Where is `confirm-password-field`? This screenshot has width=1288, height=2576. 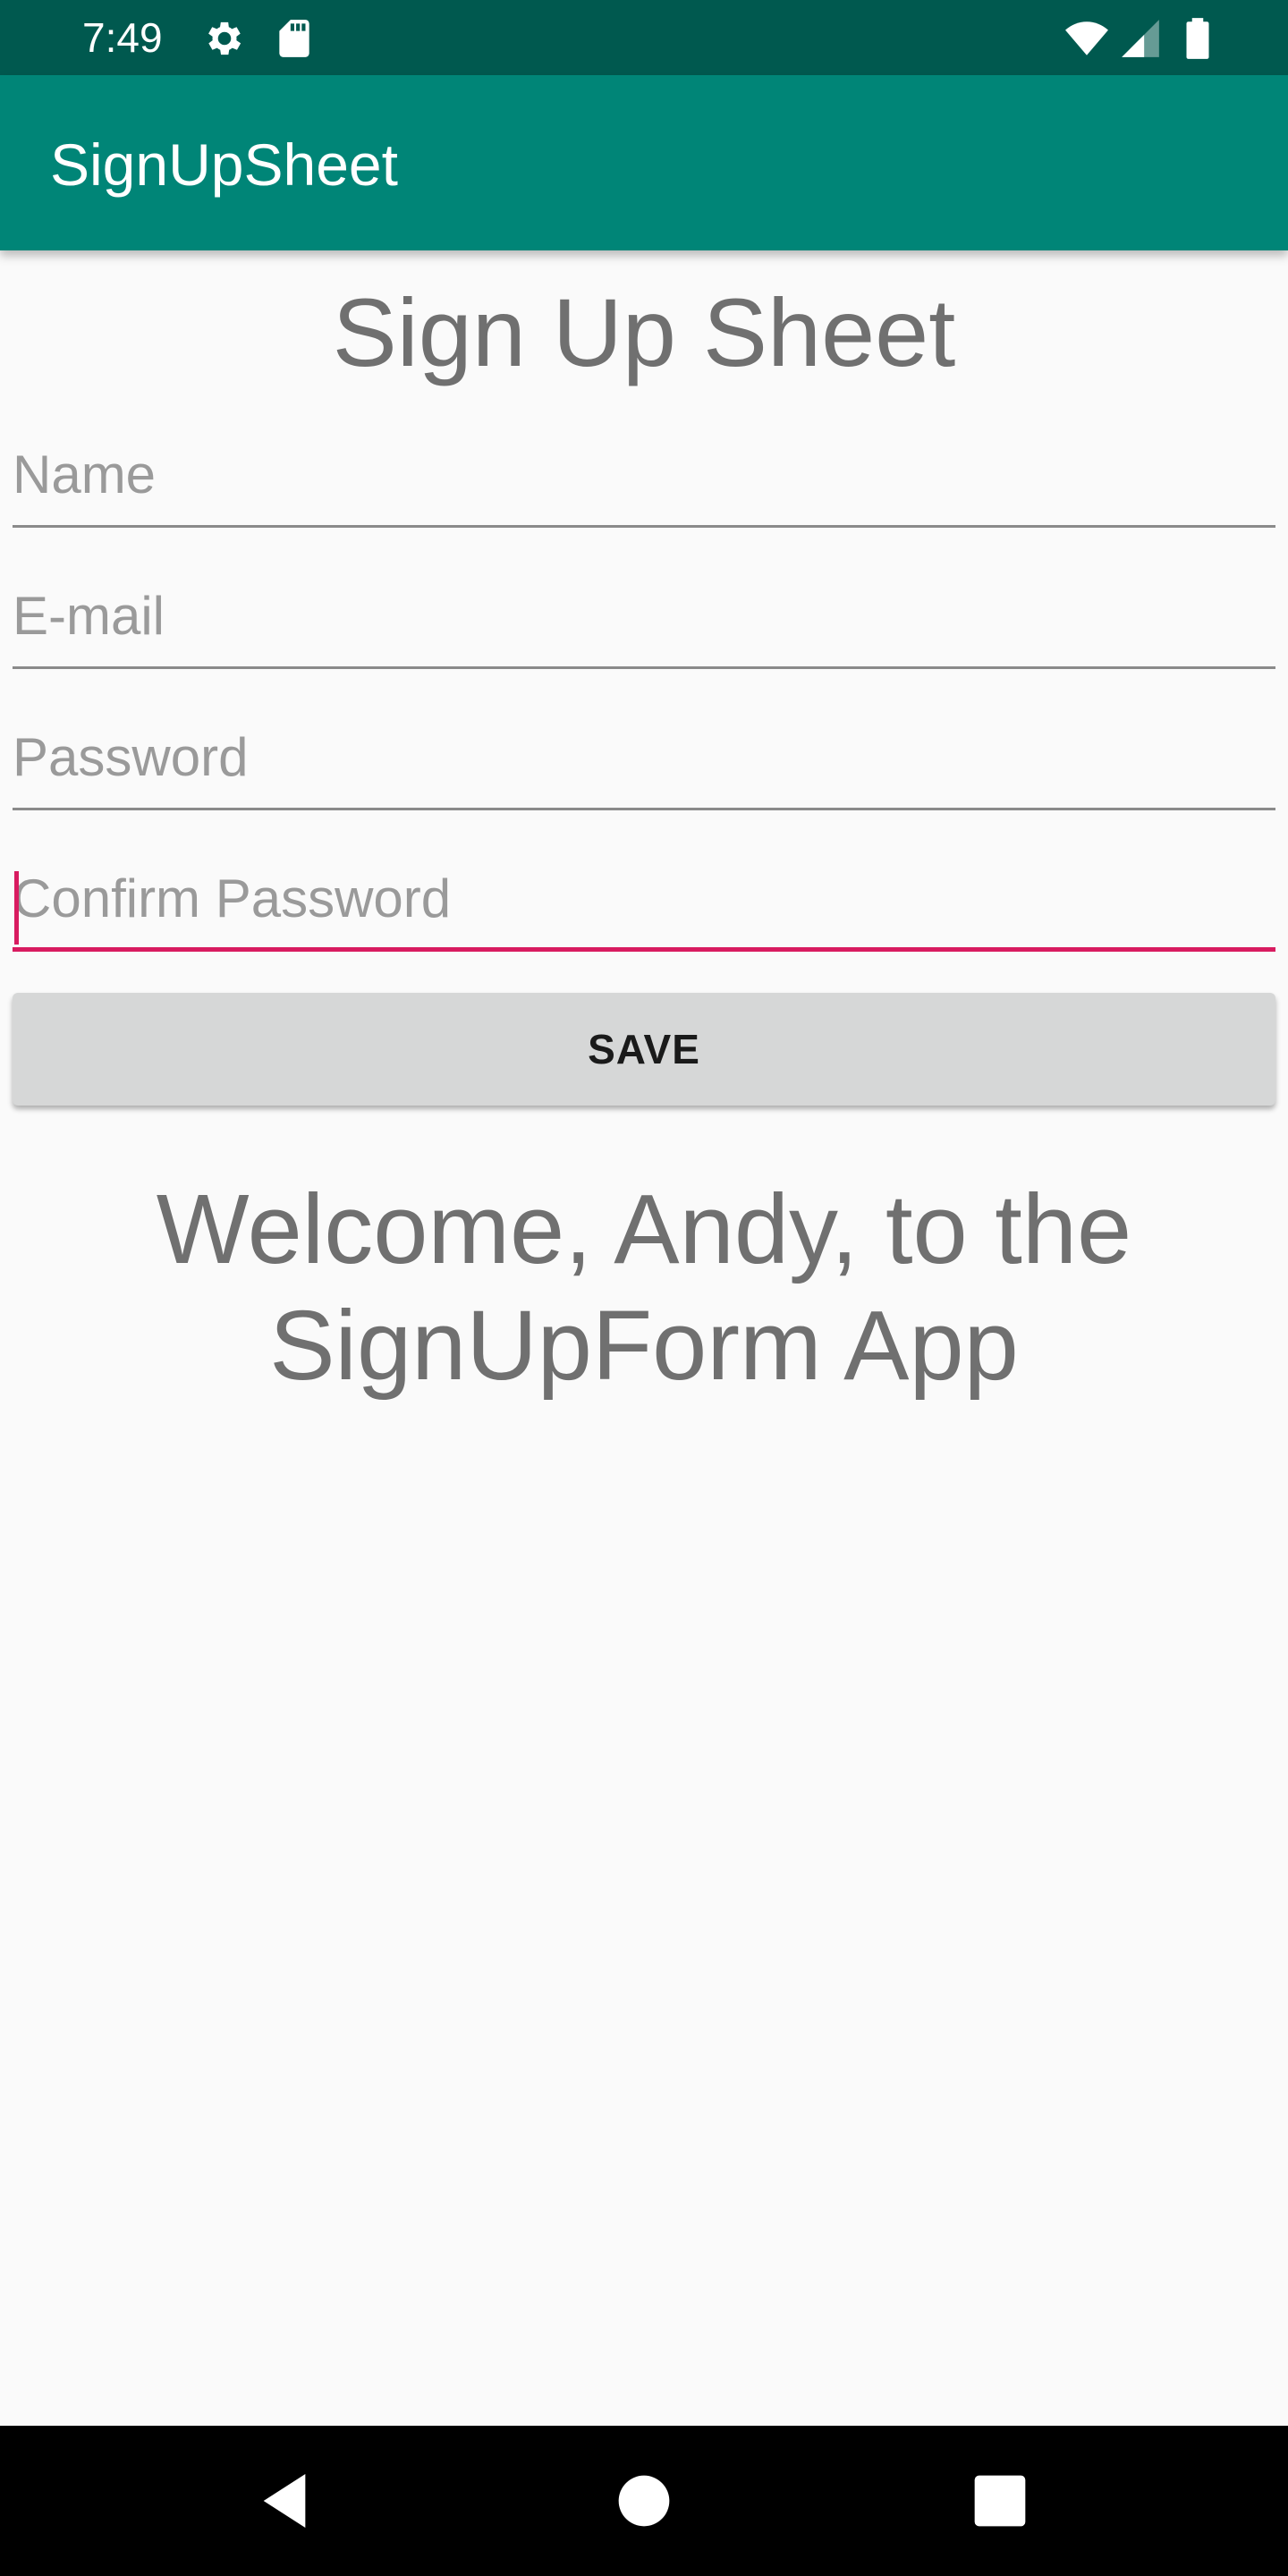 confirm-password-field is located at coordinates (644, 902).